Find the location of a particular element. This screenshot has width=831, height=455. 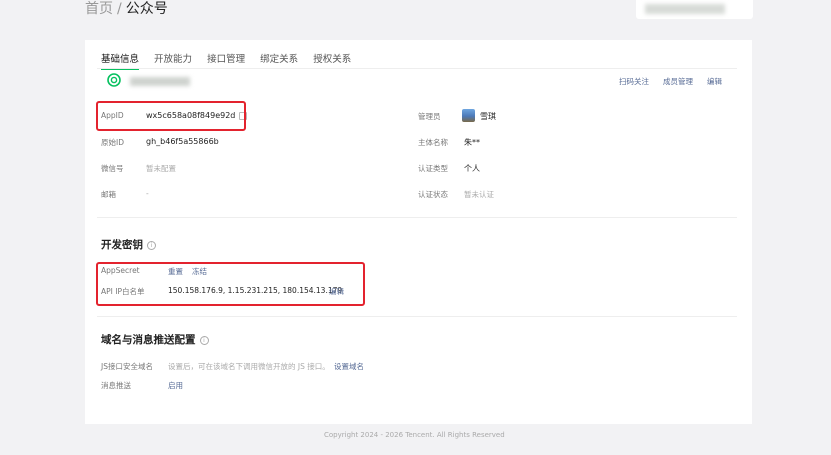

wechat-id-value: 暂未配置 is located at coordinates (161, 168).